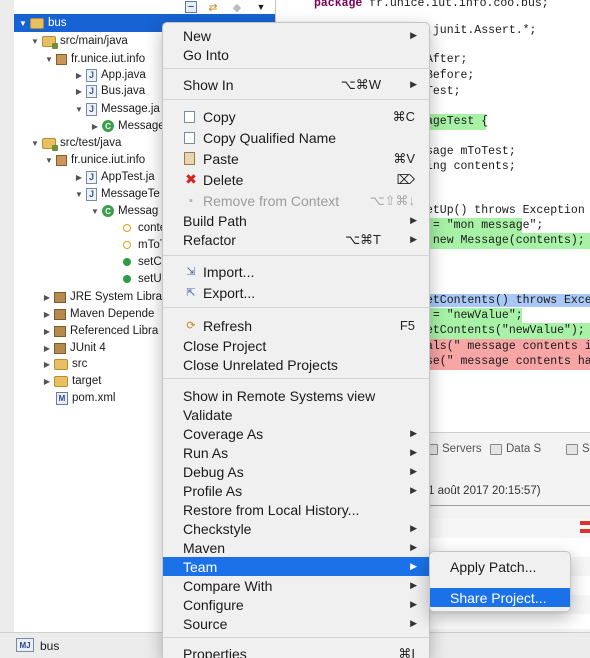 The height and width of the screenshot is (658, 590). Describe the element at coordinates (296, 547) in the screenshot. I see `menu-item-maven: Maven ▶` at that location.